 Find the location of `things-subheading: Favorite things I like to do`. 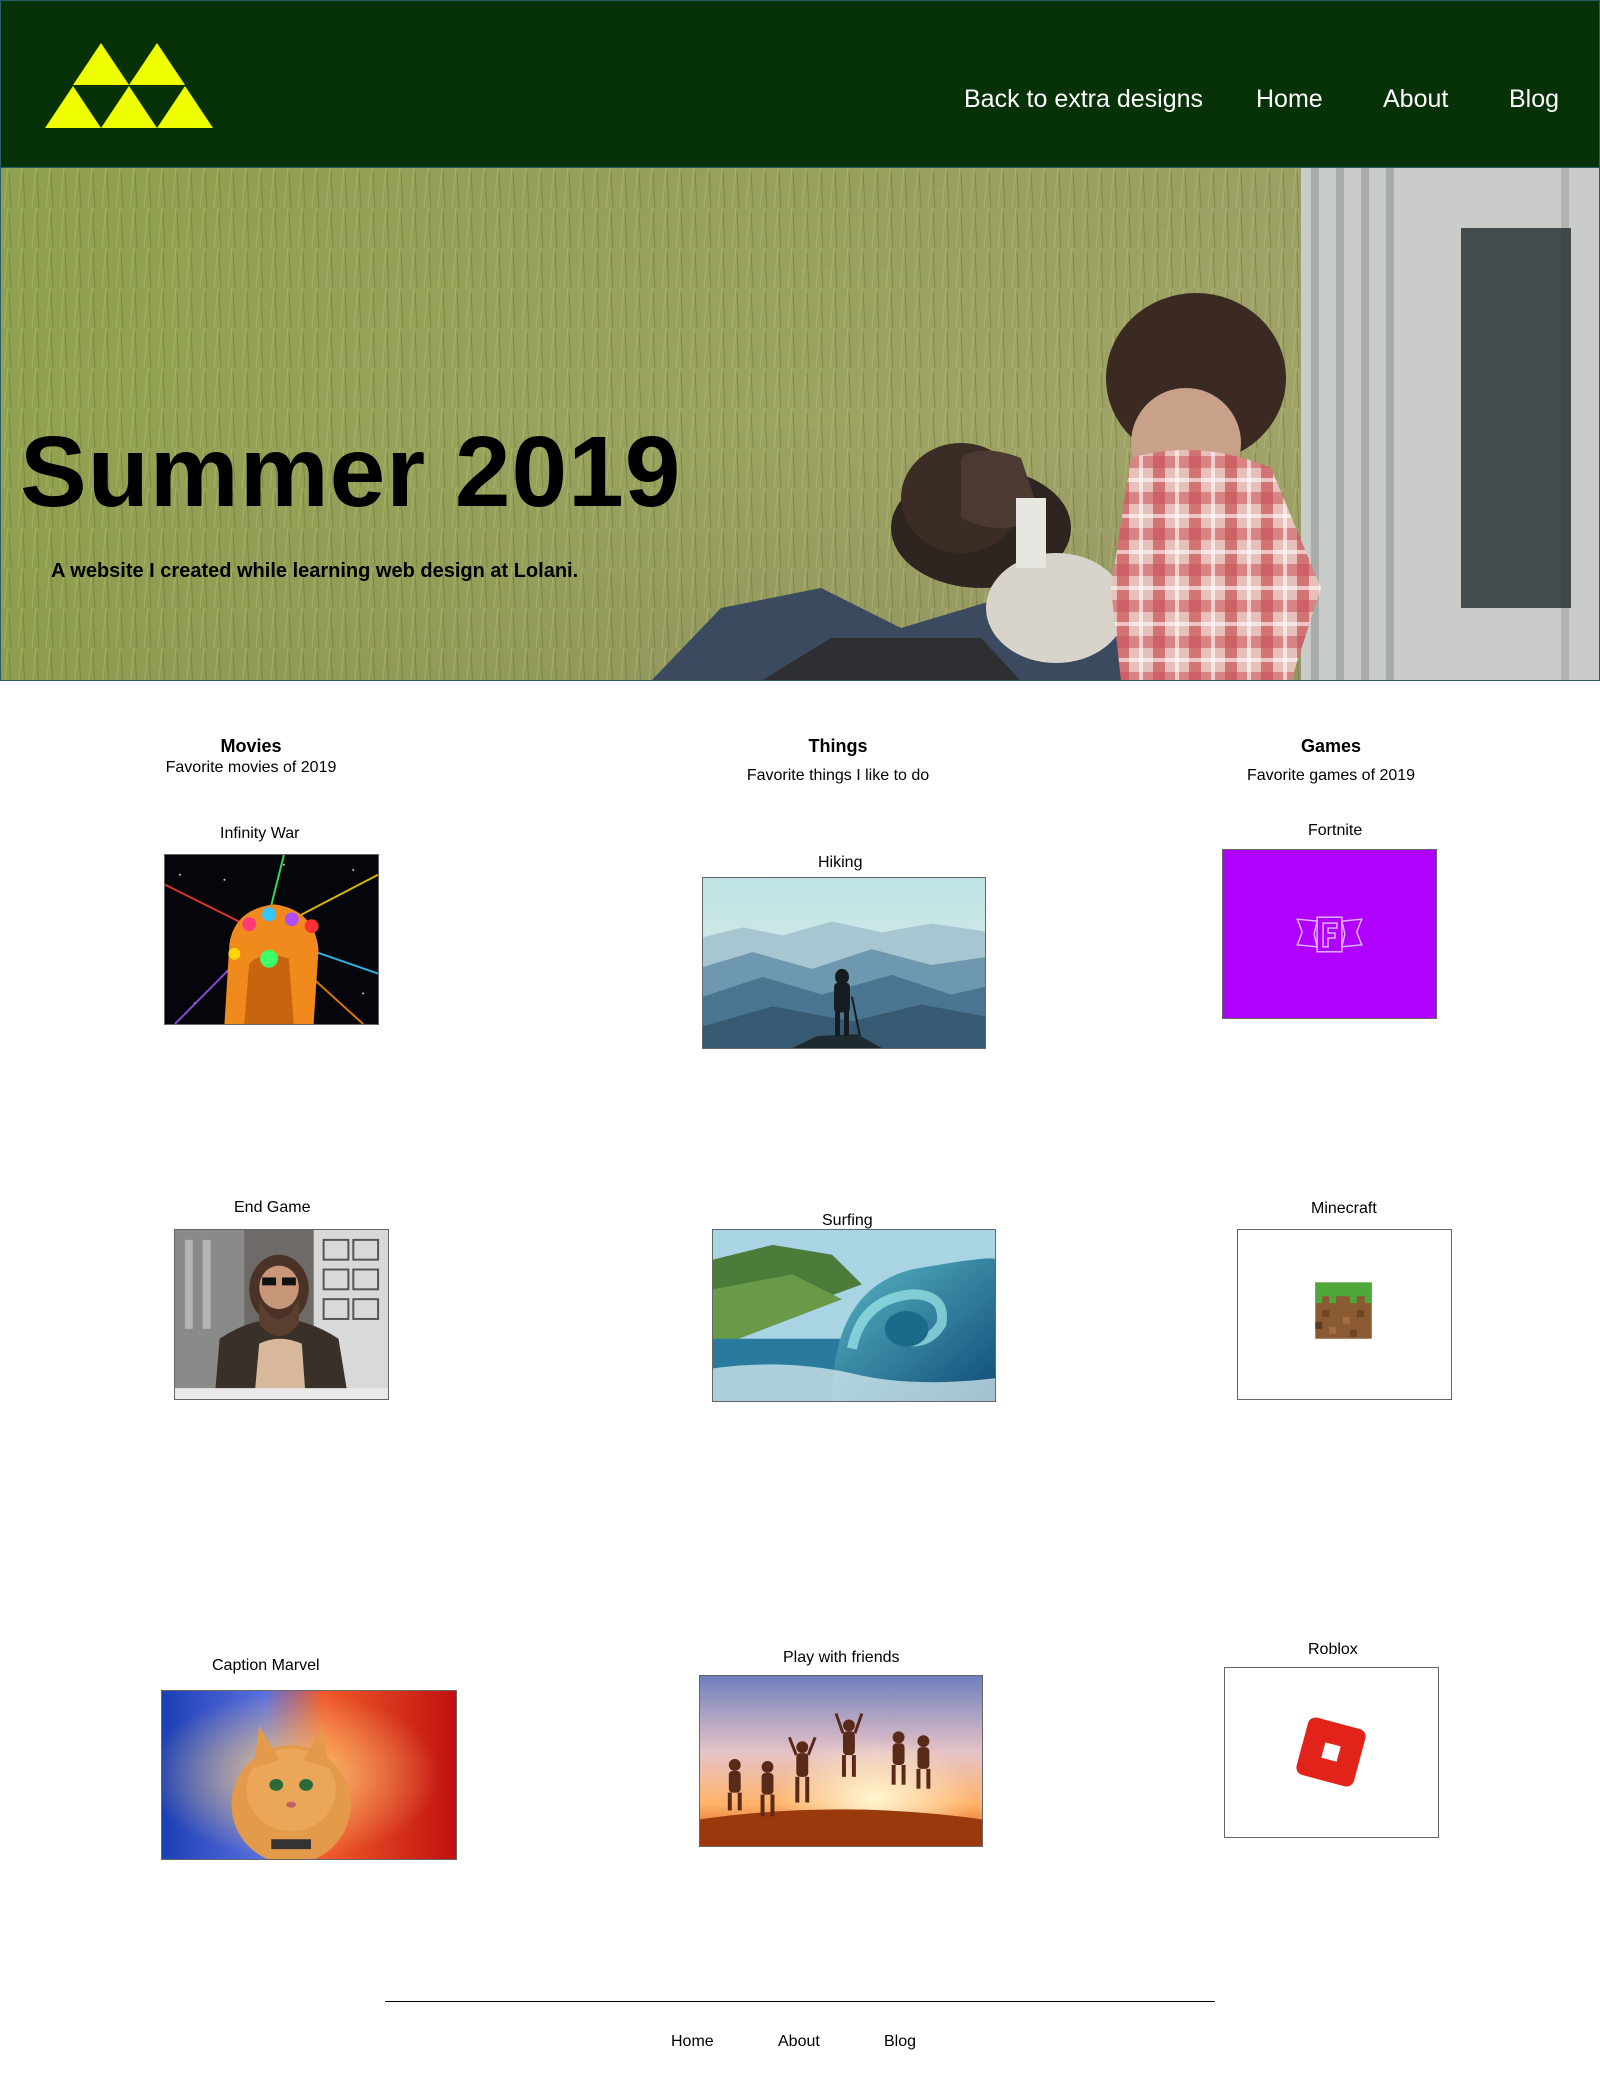

things-subheading: Favorite things I like to do is located at coordinates (838, 775).